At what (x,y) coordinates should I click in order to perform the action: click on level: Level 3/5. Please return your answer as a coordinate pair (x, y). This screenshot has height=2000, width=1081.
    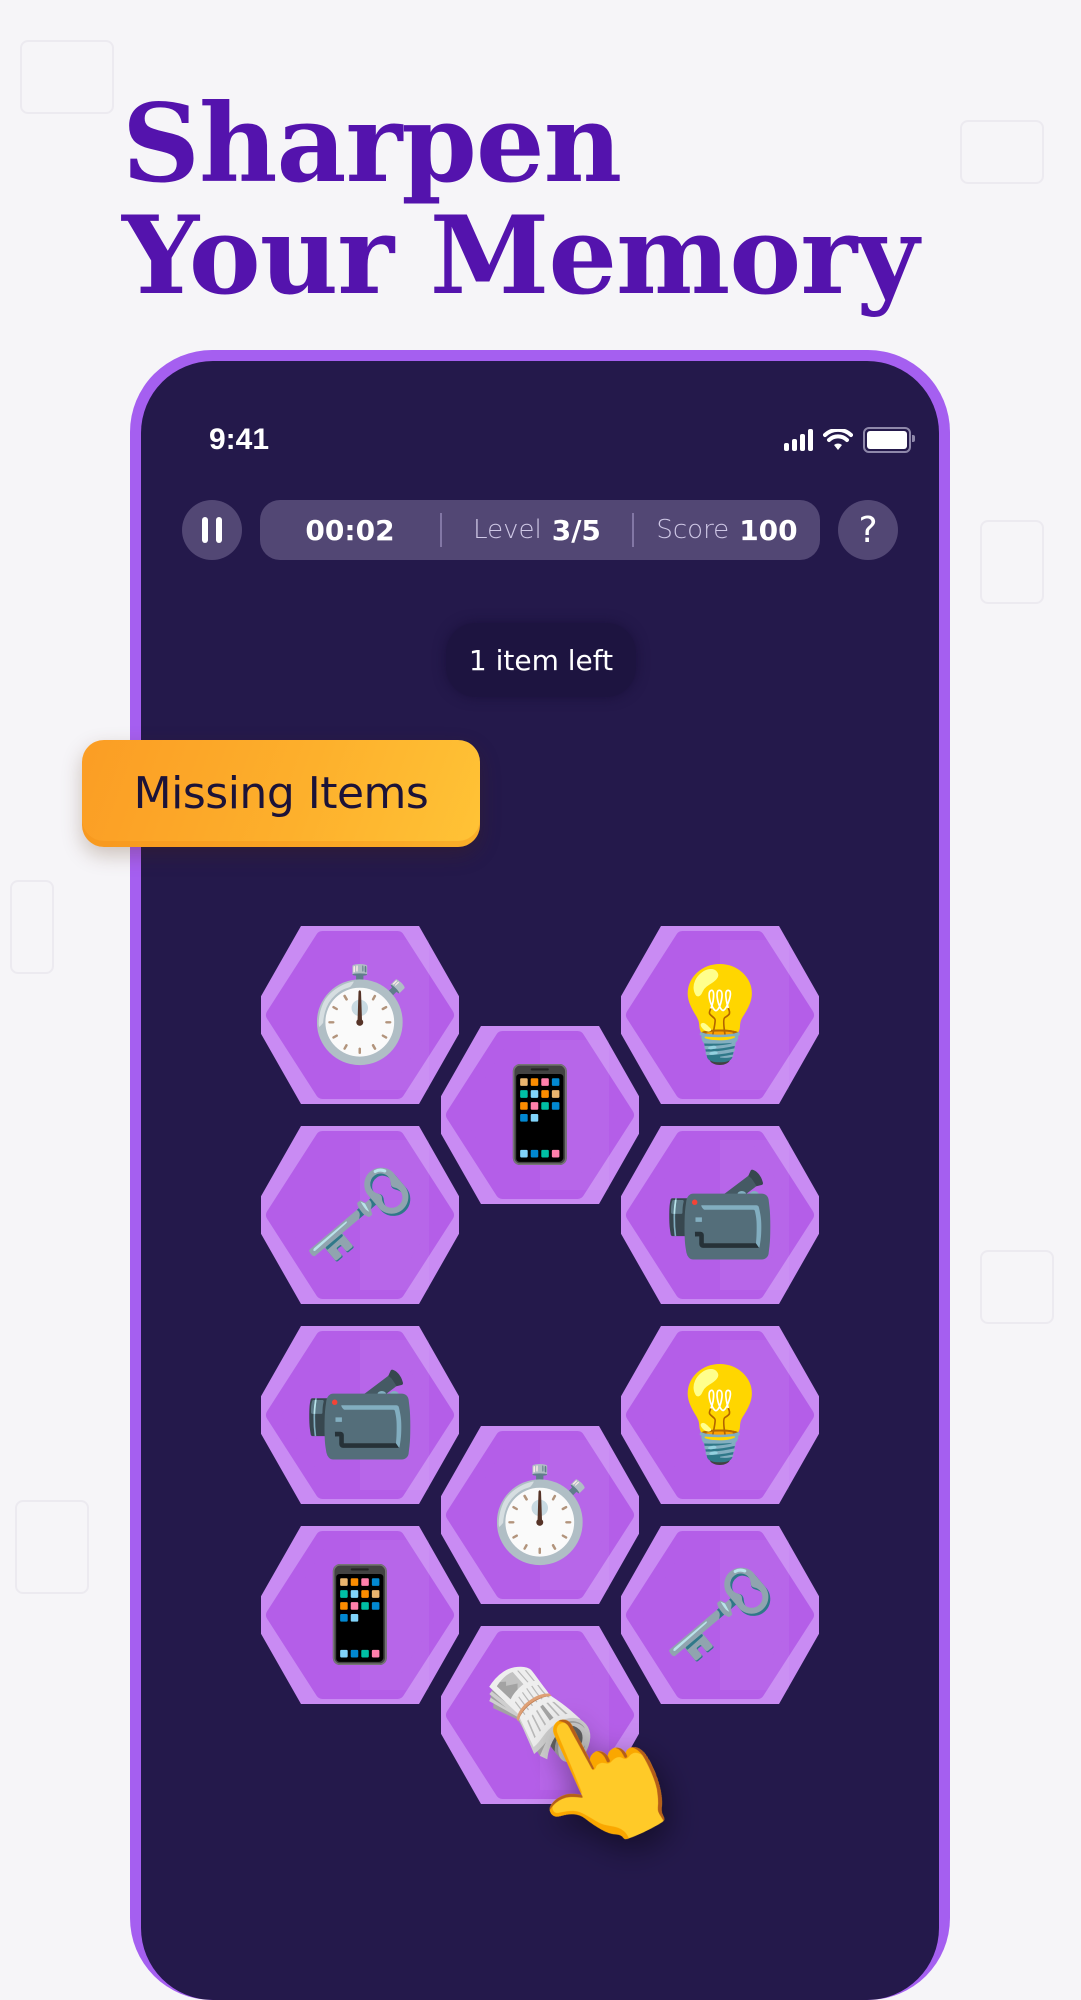
    Looking at the image, I should click on (537, 530).